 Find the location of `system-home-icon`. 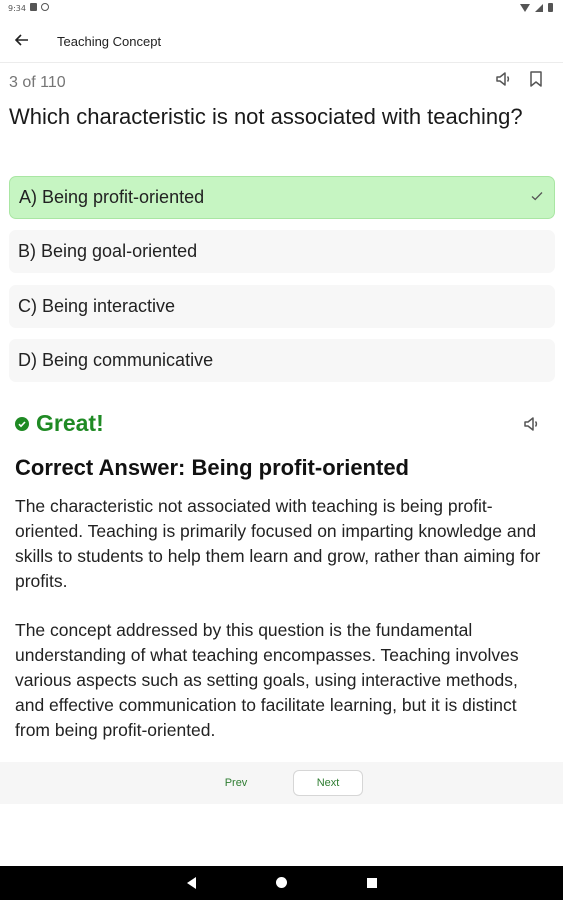

system-home-icon is located at coordinates (281, 882).